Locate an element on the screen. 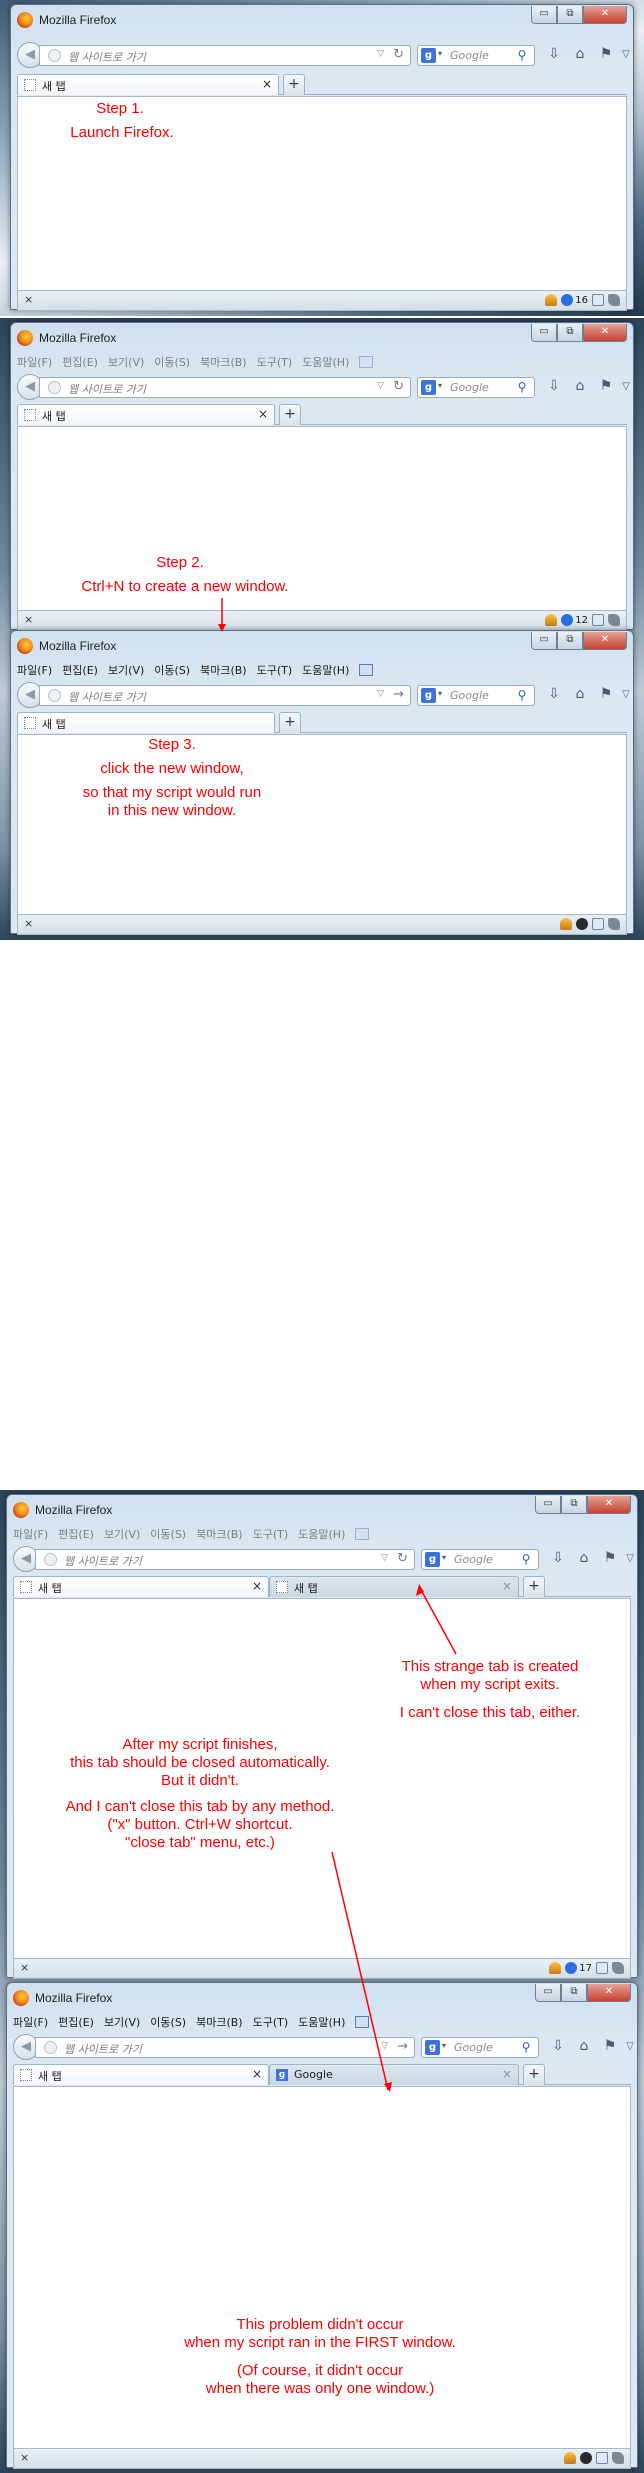 The width and height of the screenshot is (644, 2473). tab-strange-new-tab: 새 탭 × is located at coordinates (394, 1586).